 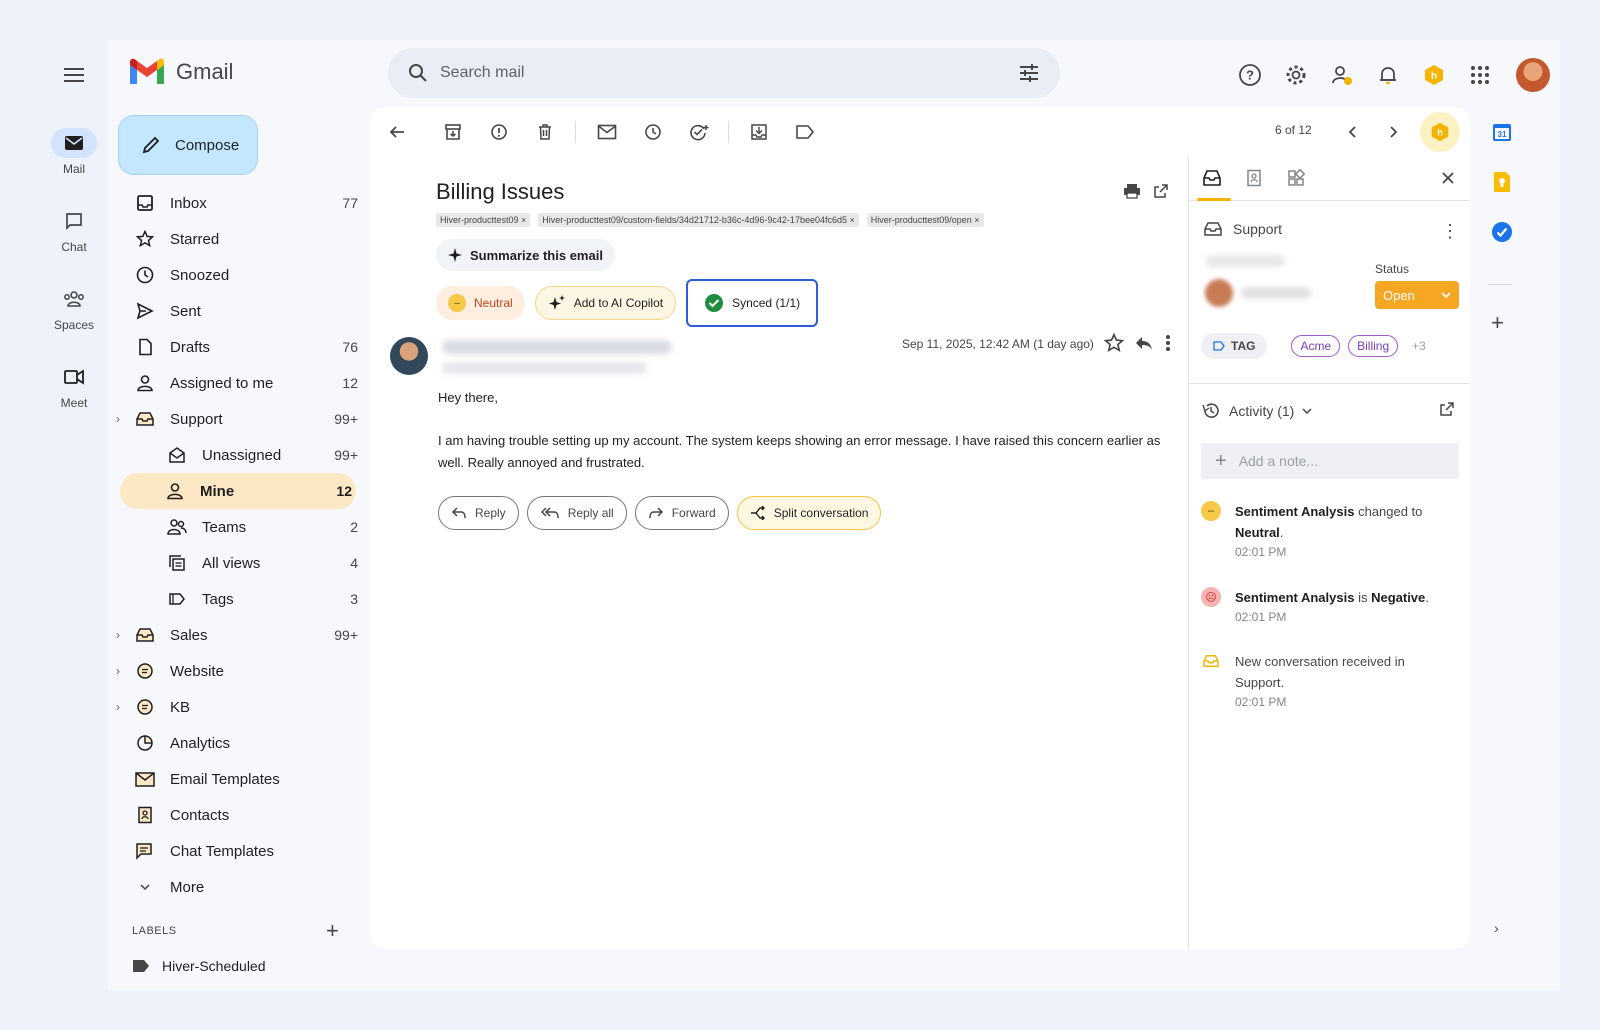 What do you see at coordinates (242, 383) in the screenshot?
I see `sidebar-item-assigned-to-me: Assigned to me 12` at bounding box center [242, 383].